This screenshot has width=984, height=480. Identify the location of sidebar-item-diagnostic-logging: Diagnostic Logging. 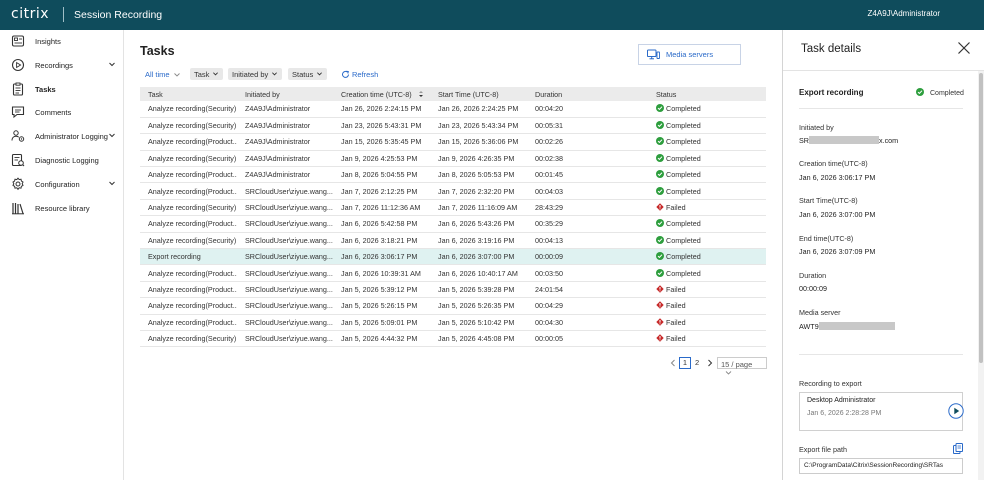
(62, 160).